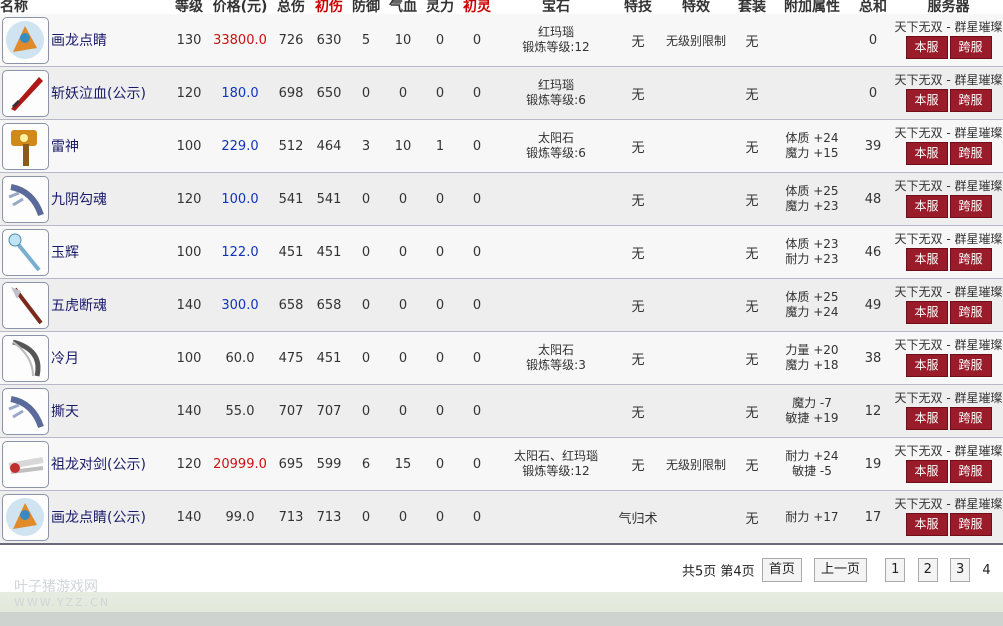 This screenshot has width=1003, height=626. I want to click on sum-cell-text: 17, so click(873, 517).